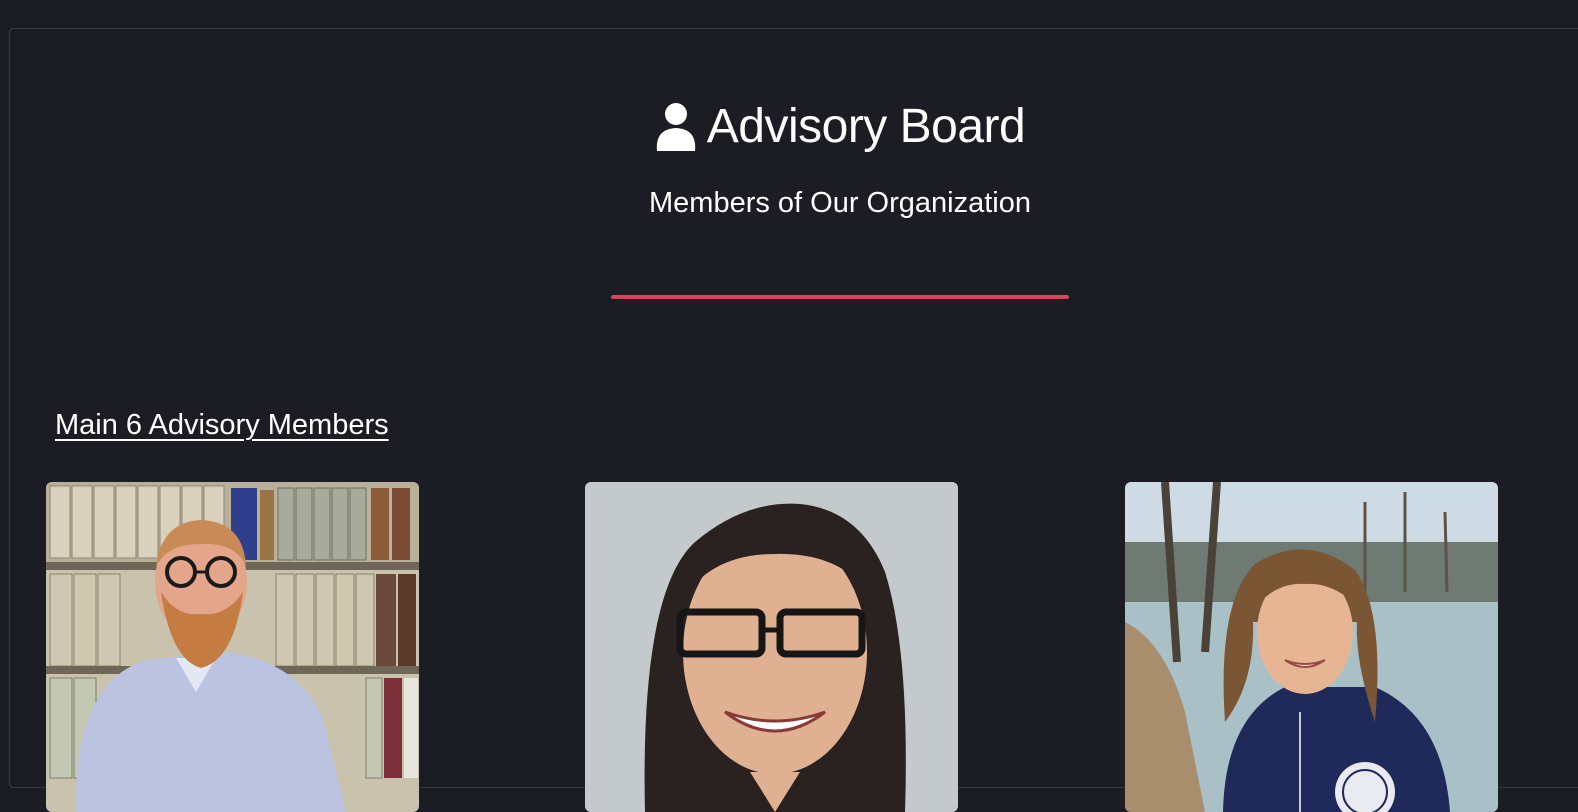  What do you see at coordinates (840, 297) in the screenshot?
I see `accent-divider` at bounding box center [840, 297].